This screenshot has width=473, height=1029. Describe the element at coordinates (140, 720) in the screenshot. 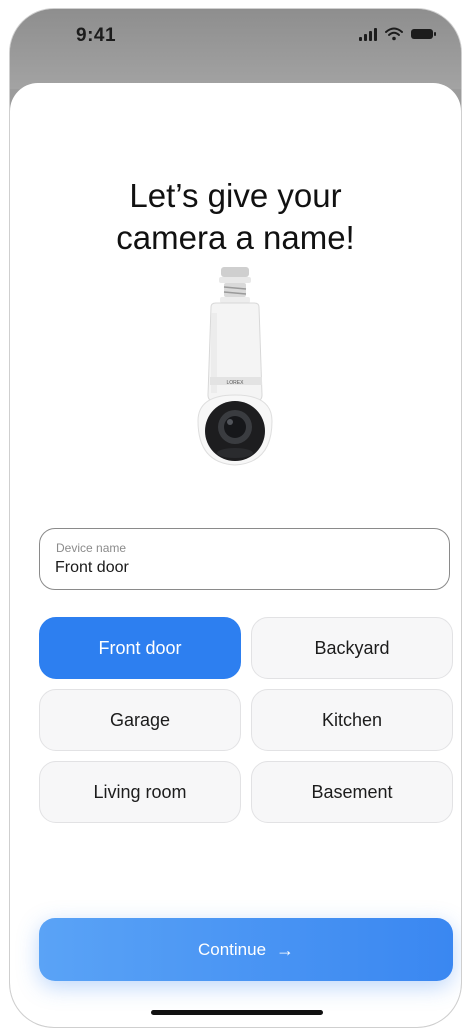

I see `suggestion-chip-garage: Garage` at that location.